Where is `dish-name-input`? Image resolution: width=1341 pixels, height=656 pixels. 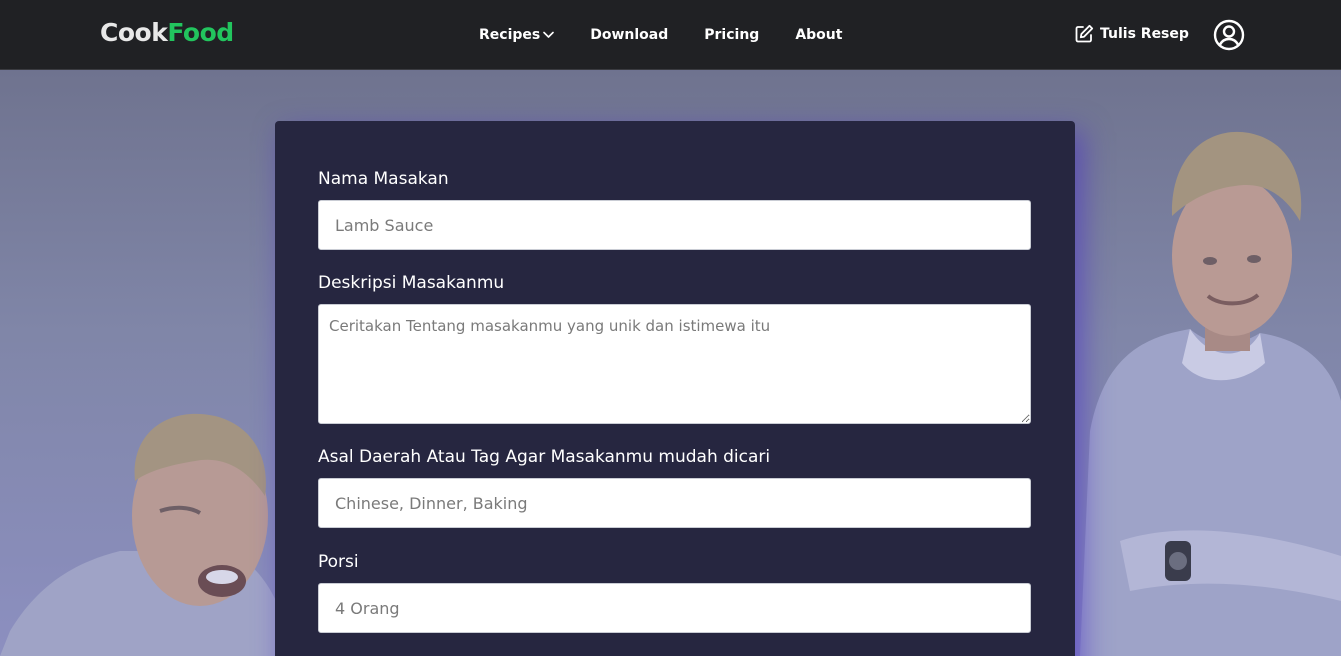 dish-name-input is located at coordinates (674, 225).